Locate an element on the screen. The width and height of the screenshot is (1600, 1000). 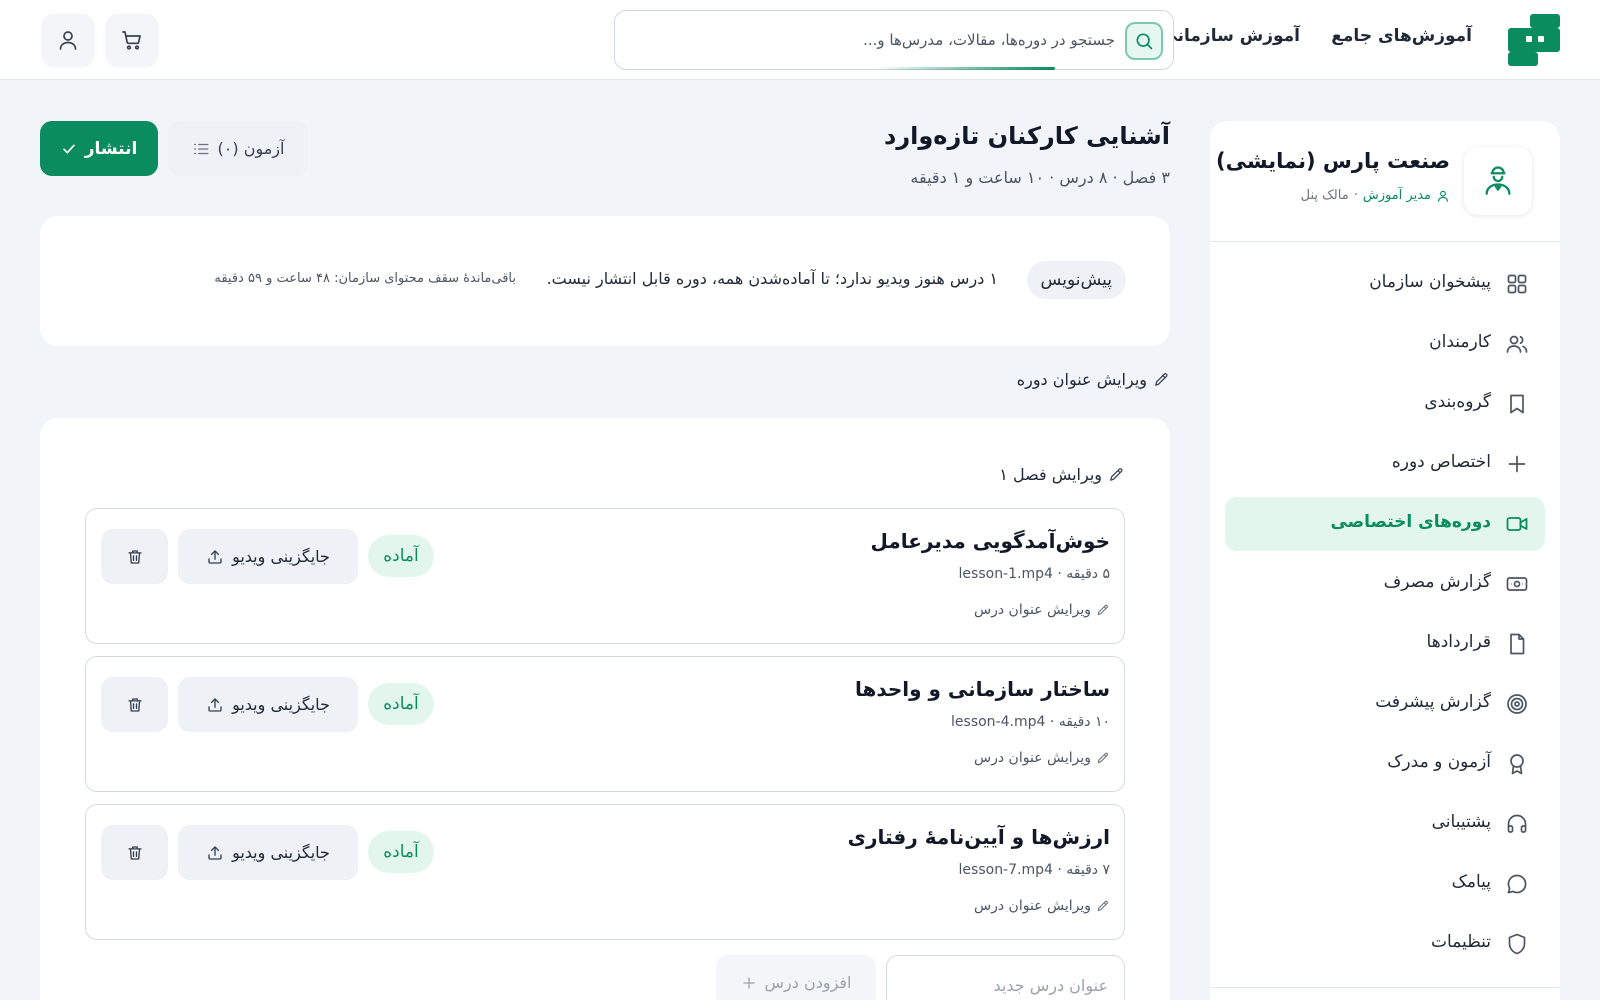
employee-avatar-icon is located at coordinates (1498, 181).